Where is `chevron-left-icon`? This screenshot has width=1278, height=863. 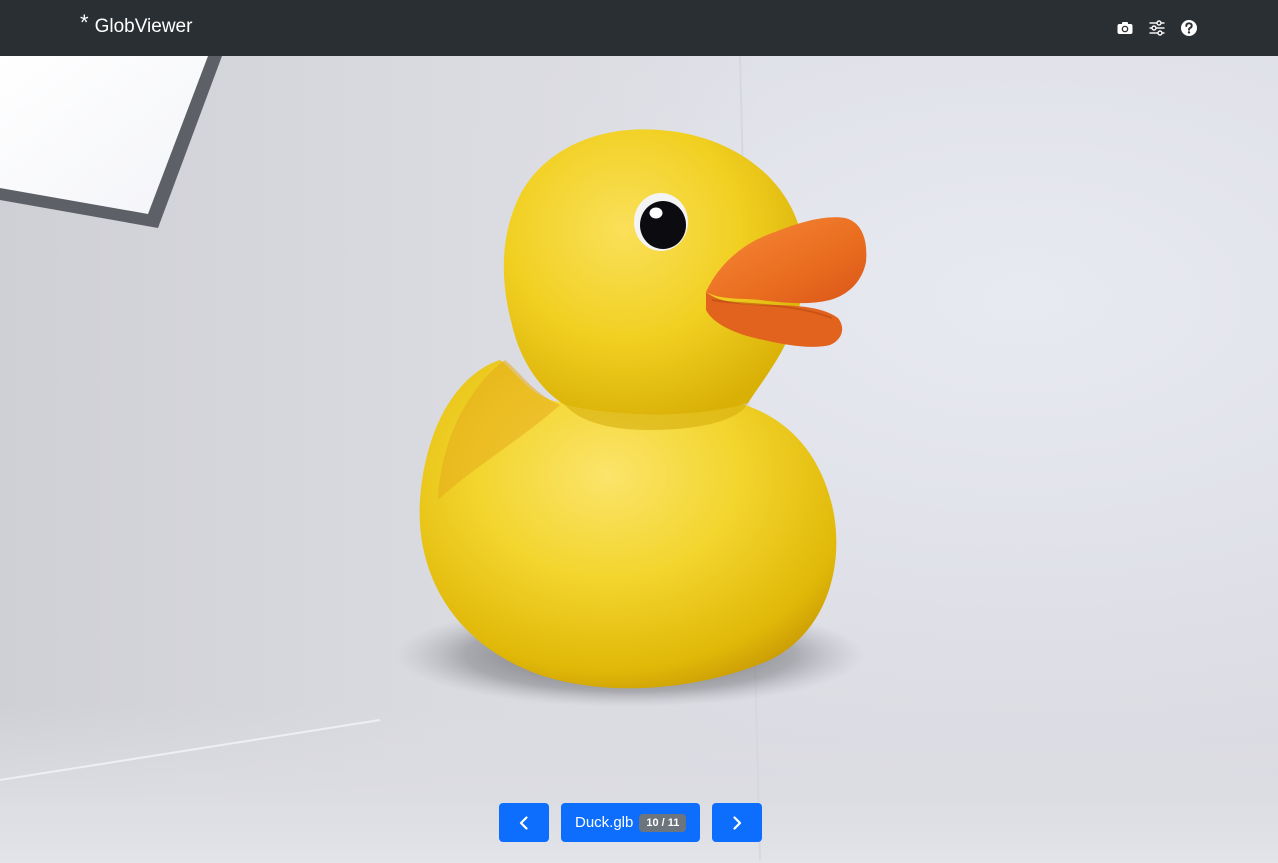 chevron-left-icon is located at coordinates (523, 822).